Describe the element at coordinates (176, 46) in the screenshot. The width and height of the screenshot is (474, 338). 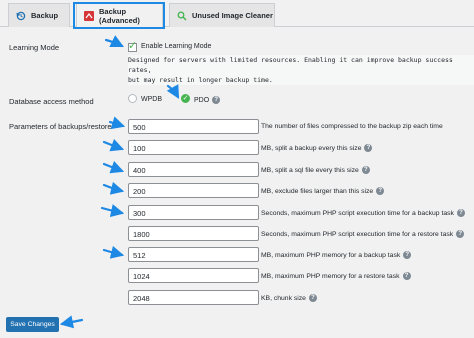
I see `enable-learning-mode-label: Enable Learning Mode` at that location.